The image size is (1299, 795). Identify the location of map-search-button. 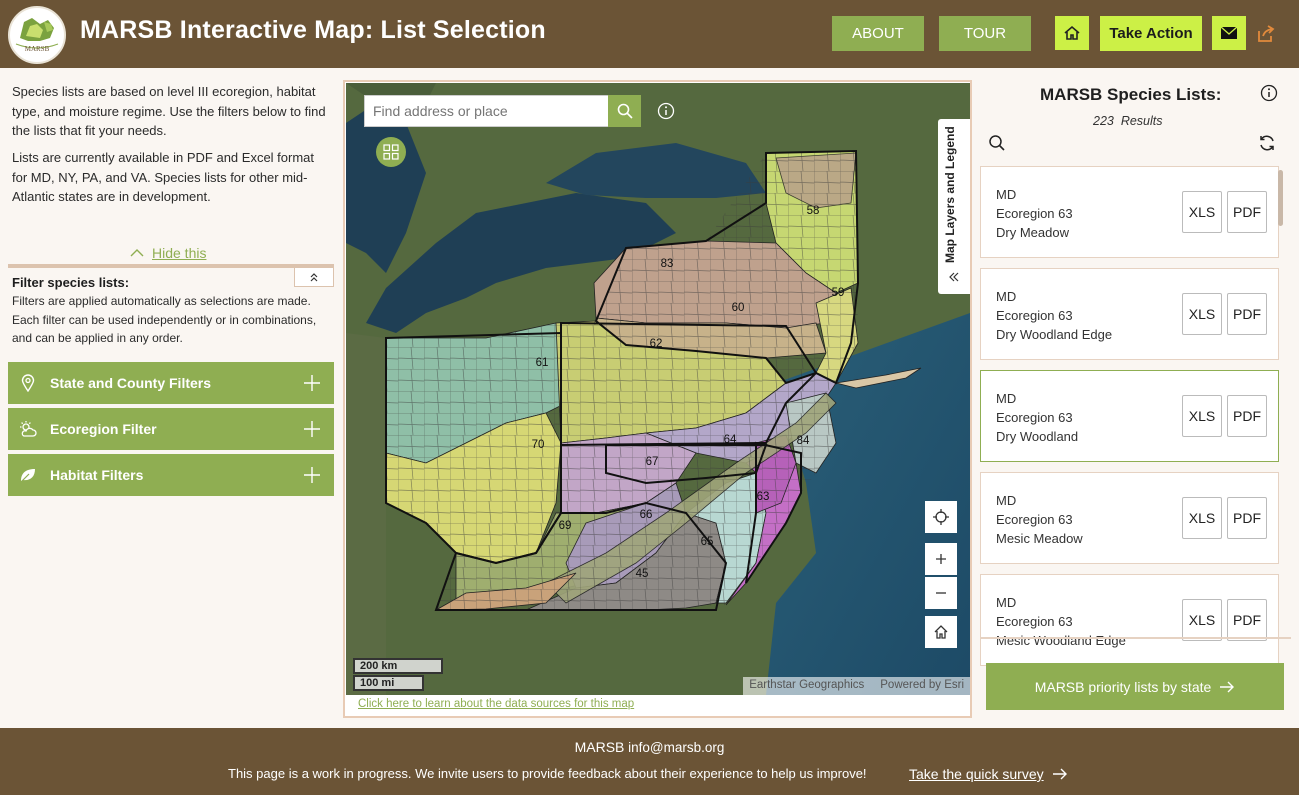
(624, 111).